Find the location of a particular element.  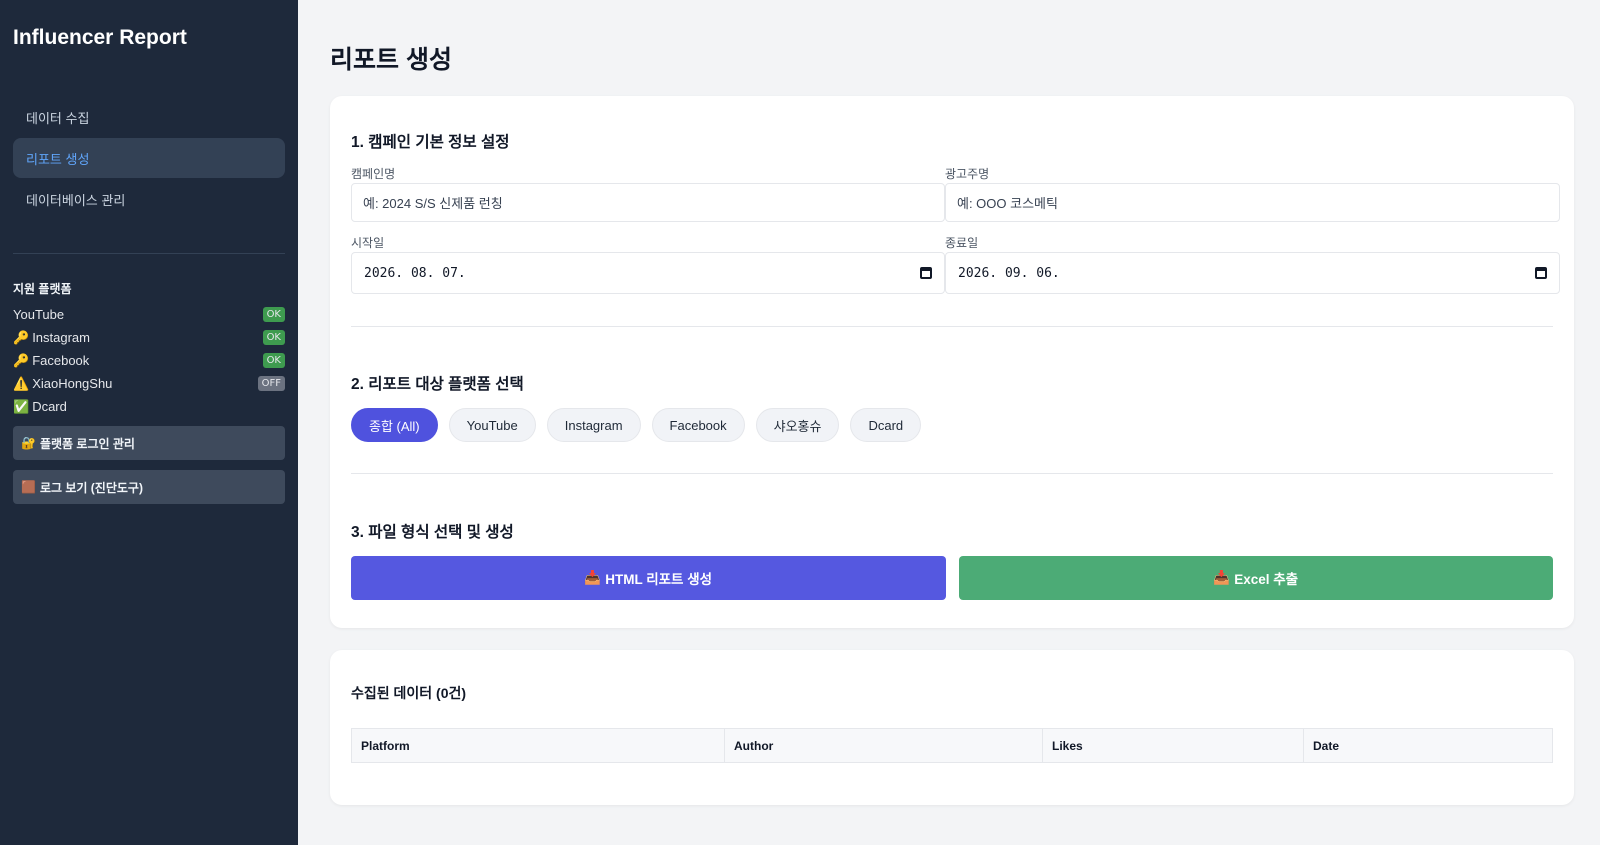

export-excel-label: Excel 추출 is located at coordinates (1266, 579).